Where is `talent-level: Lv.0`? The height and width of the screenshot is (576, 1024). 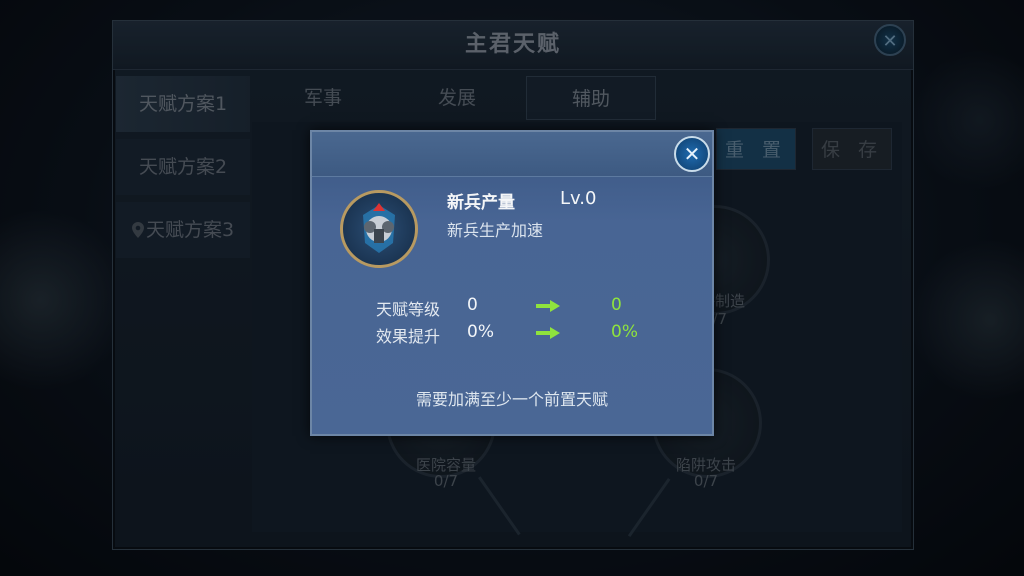
talent-level: Lv.0 is located at coordinates (578, 198).